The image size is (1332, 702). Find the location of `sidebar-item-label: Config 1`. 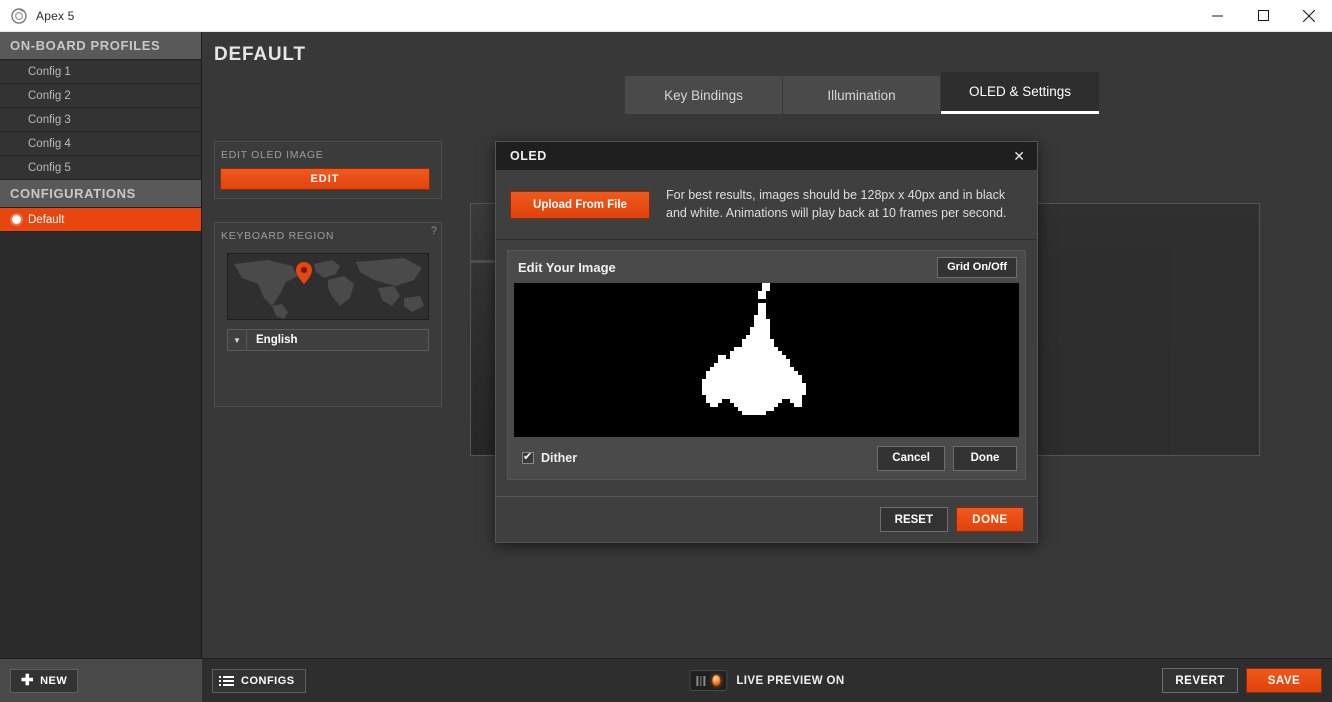

sidebar-item-label: Config 1 is located at coordinates (49, 71).